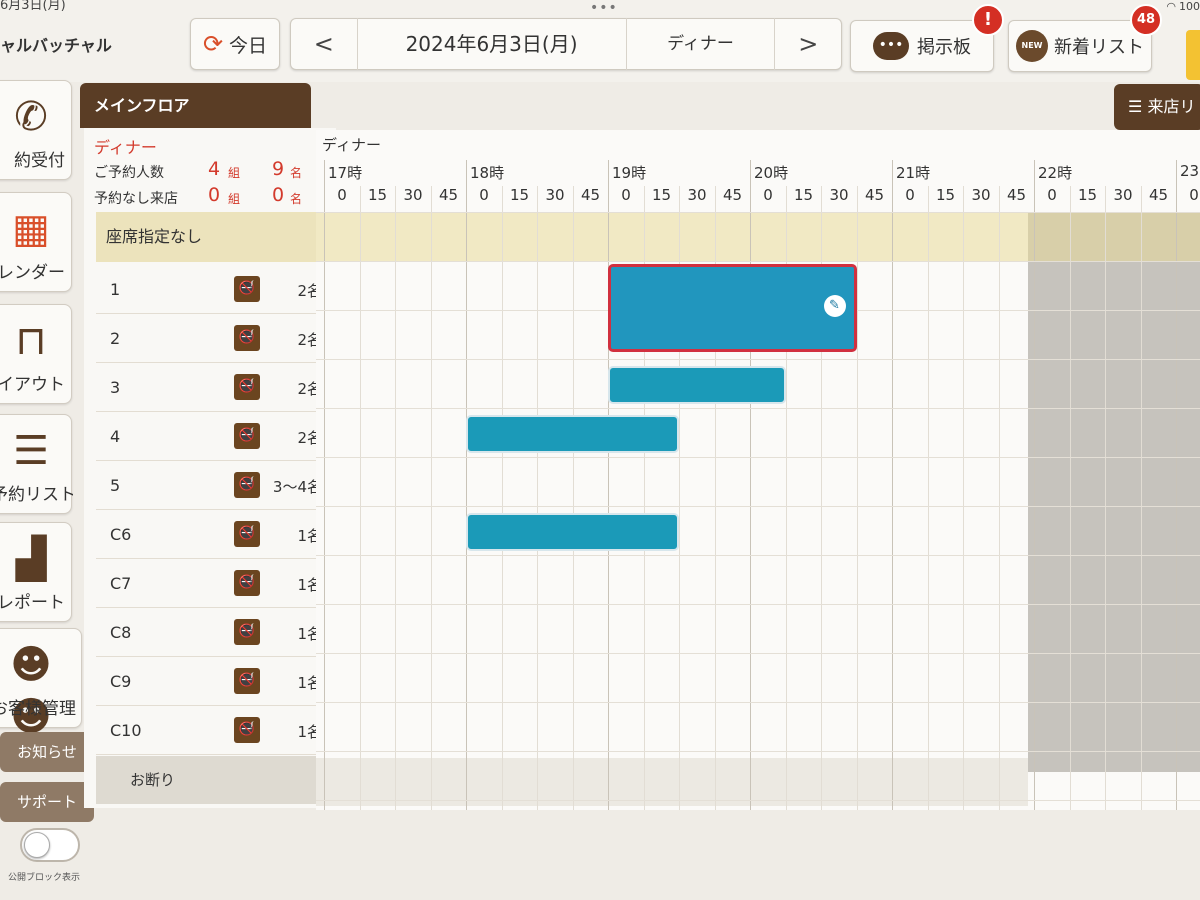  Describe the element at coordinates (212, 682) in the screenshot. I see `table-row: C9 🚭 1名` at that location.